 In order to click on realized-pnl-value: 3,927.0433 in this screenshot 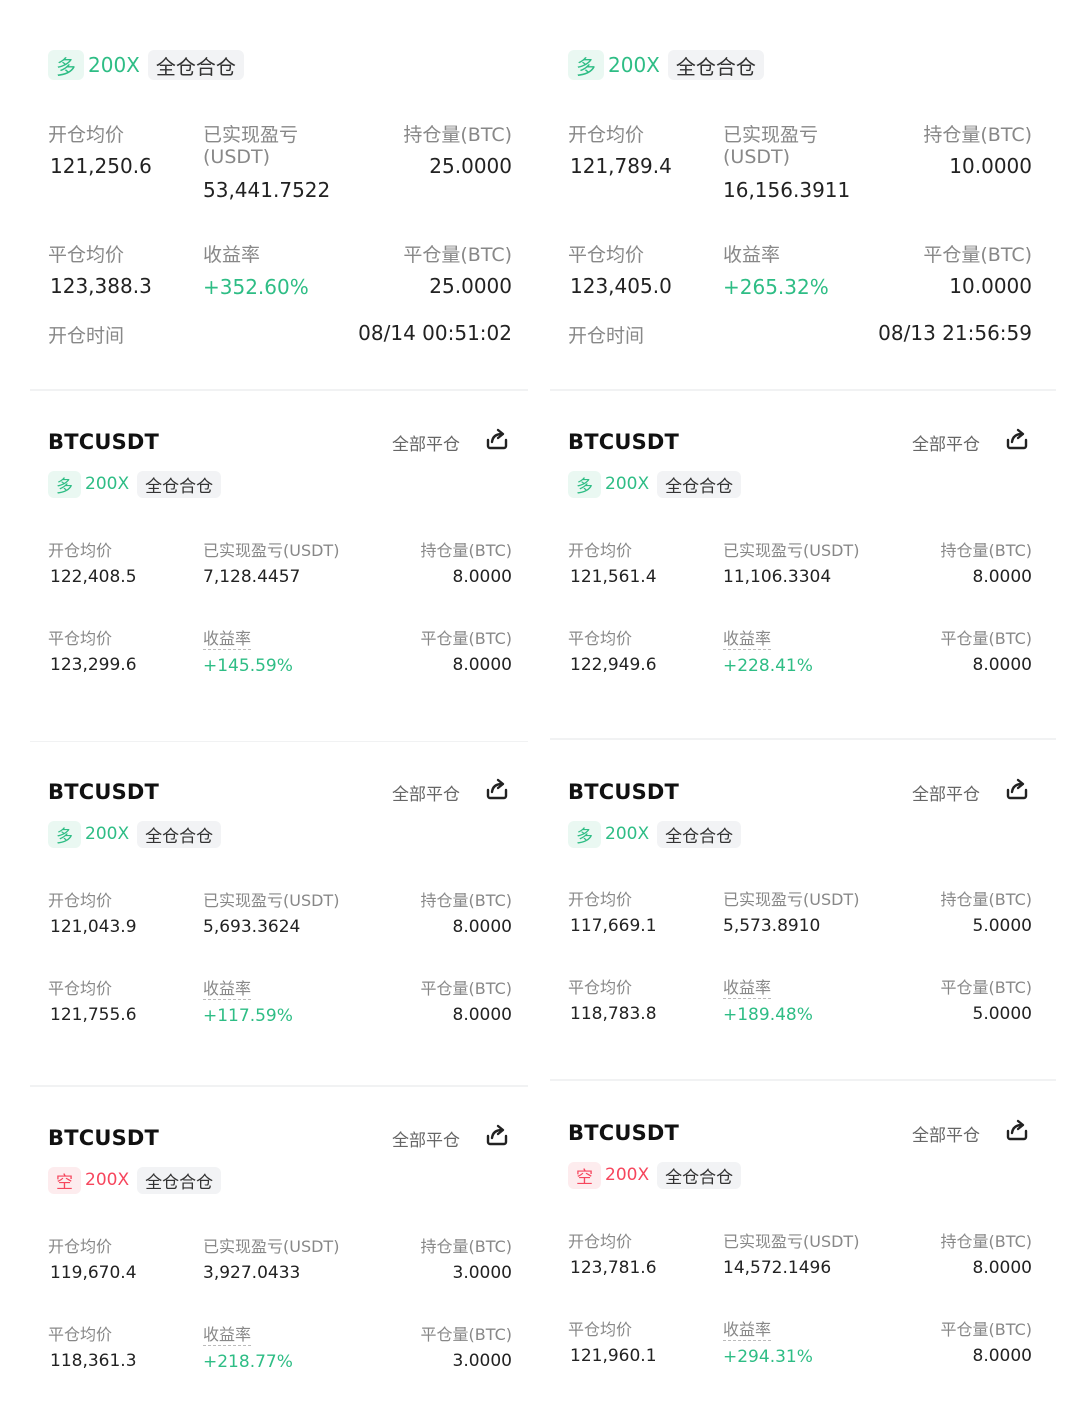, I will do `click(252, 1273)`.